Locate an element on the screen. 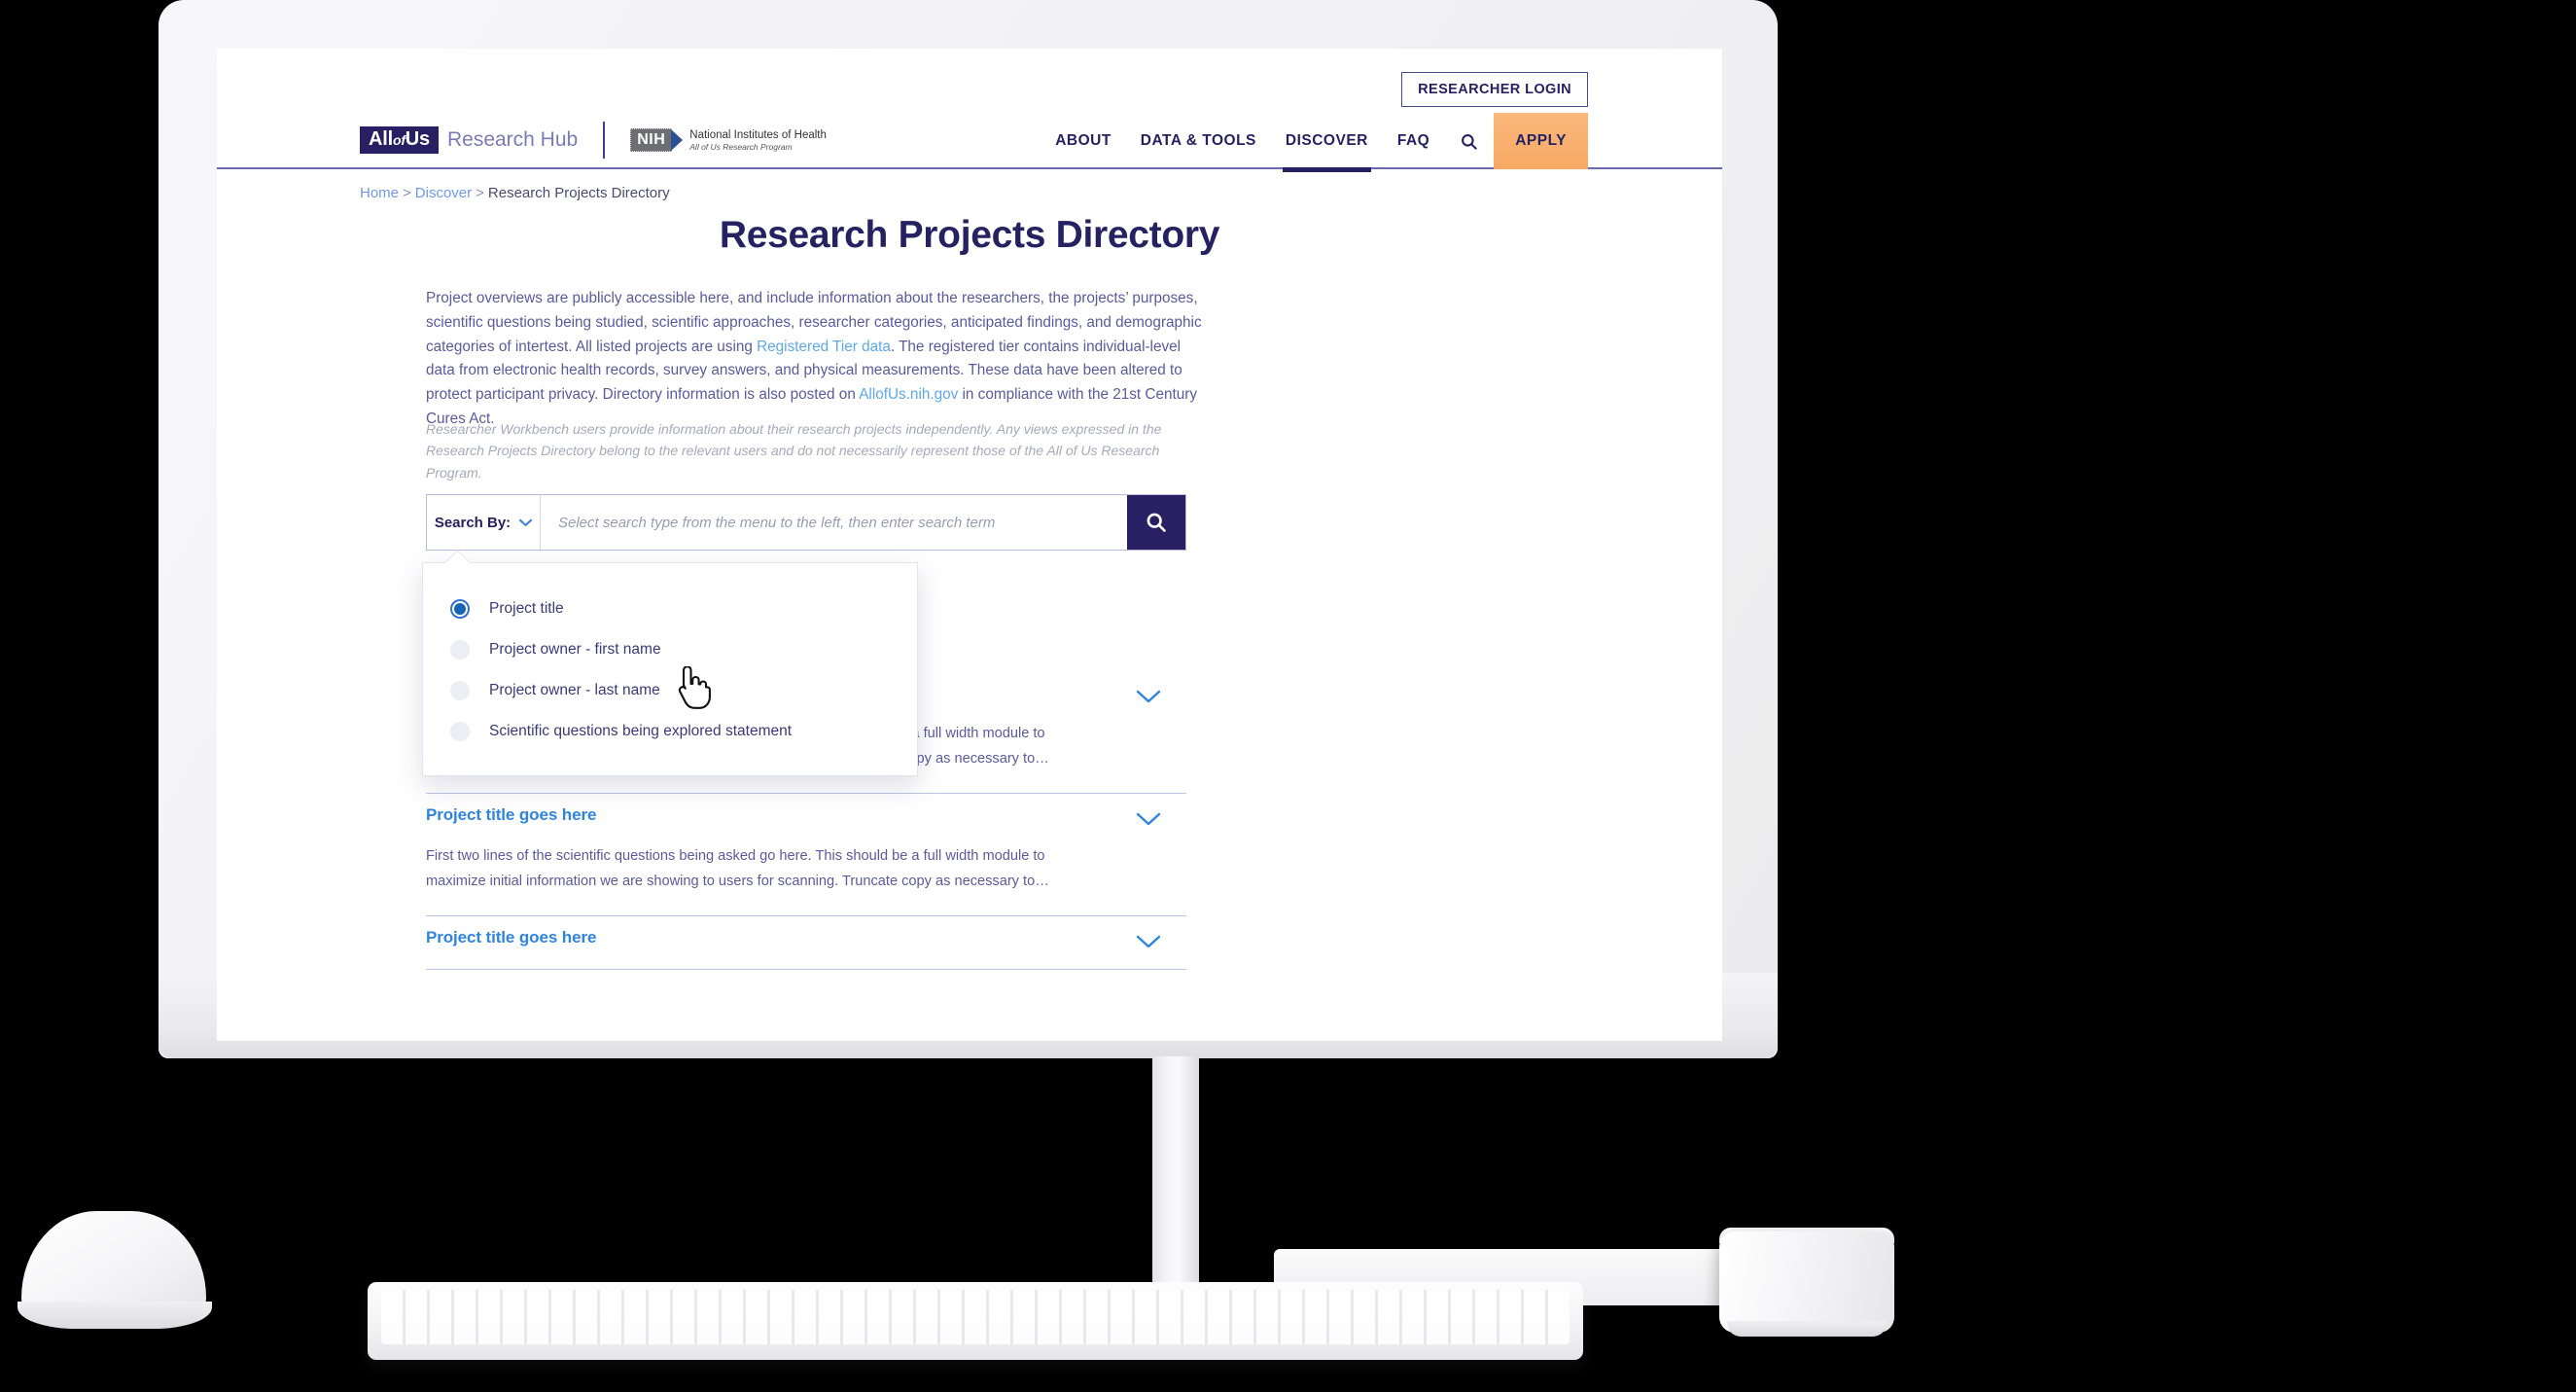 The image size is (2576, 1392). dropdown-option-project-title: Project title is located at coordinates (670, 609).